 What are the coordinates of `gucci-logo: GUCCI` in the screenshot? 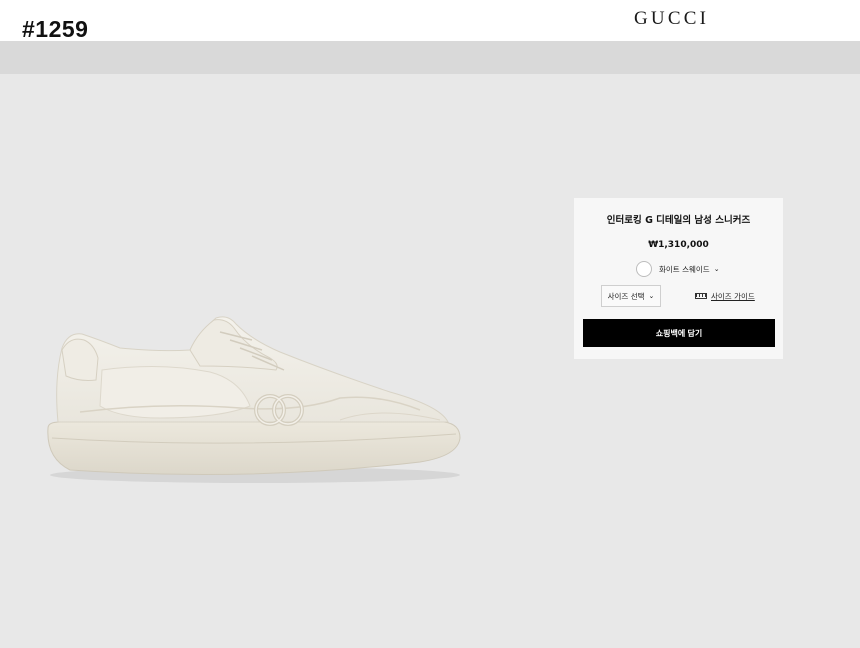 It's located at (671, 19).